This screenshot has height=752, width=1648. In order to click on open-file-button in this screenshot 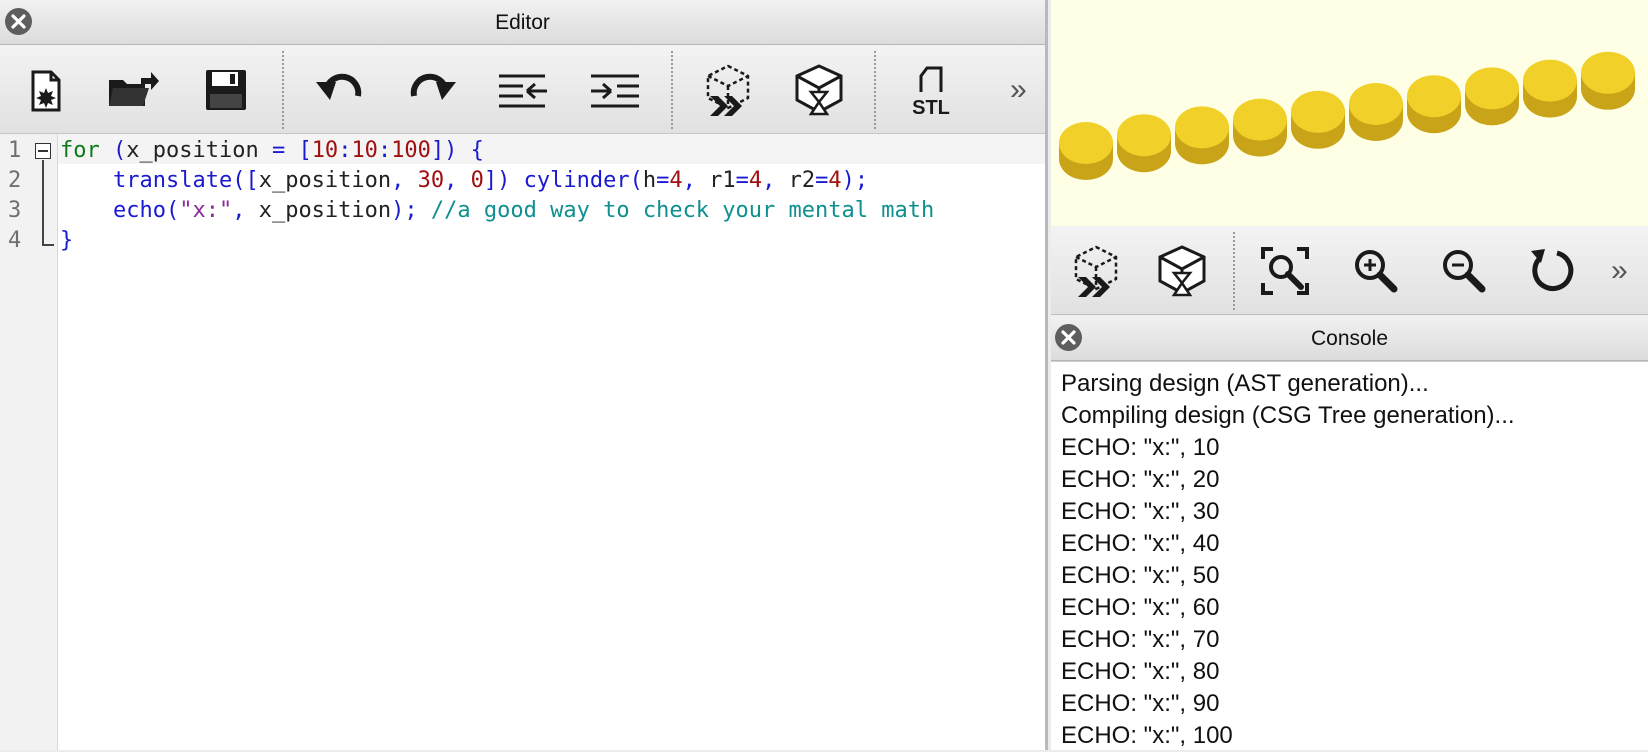, I will do `click(133, 90)`.